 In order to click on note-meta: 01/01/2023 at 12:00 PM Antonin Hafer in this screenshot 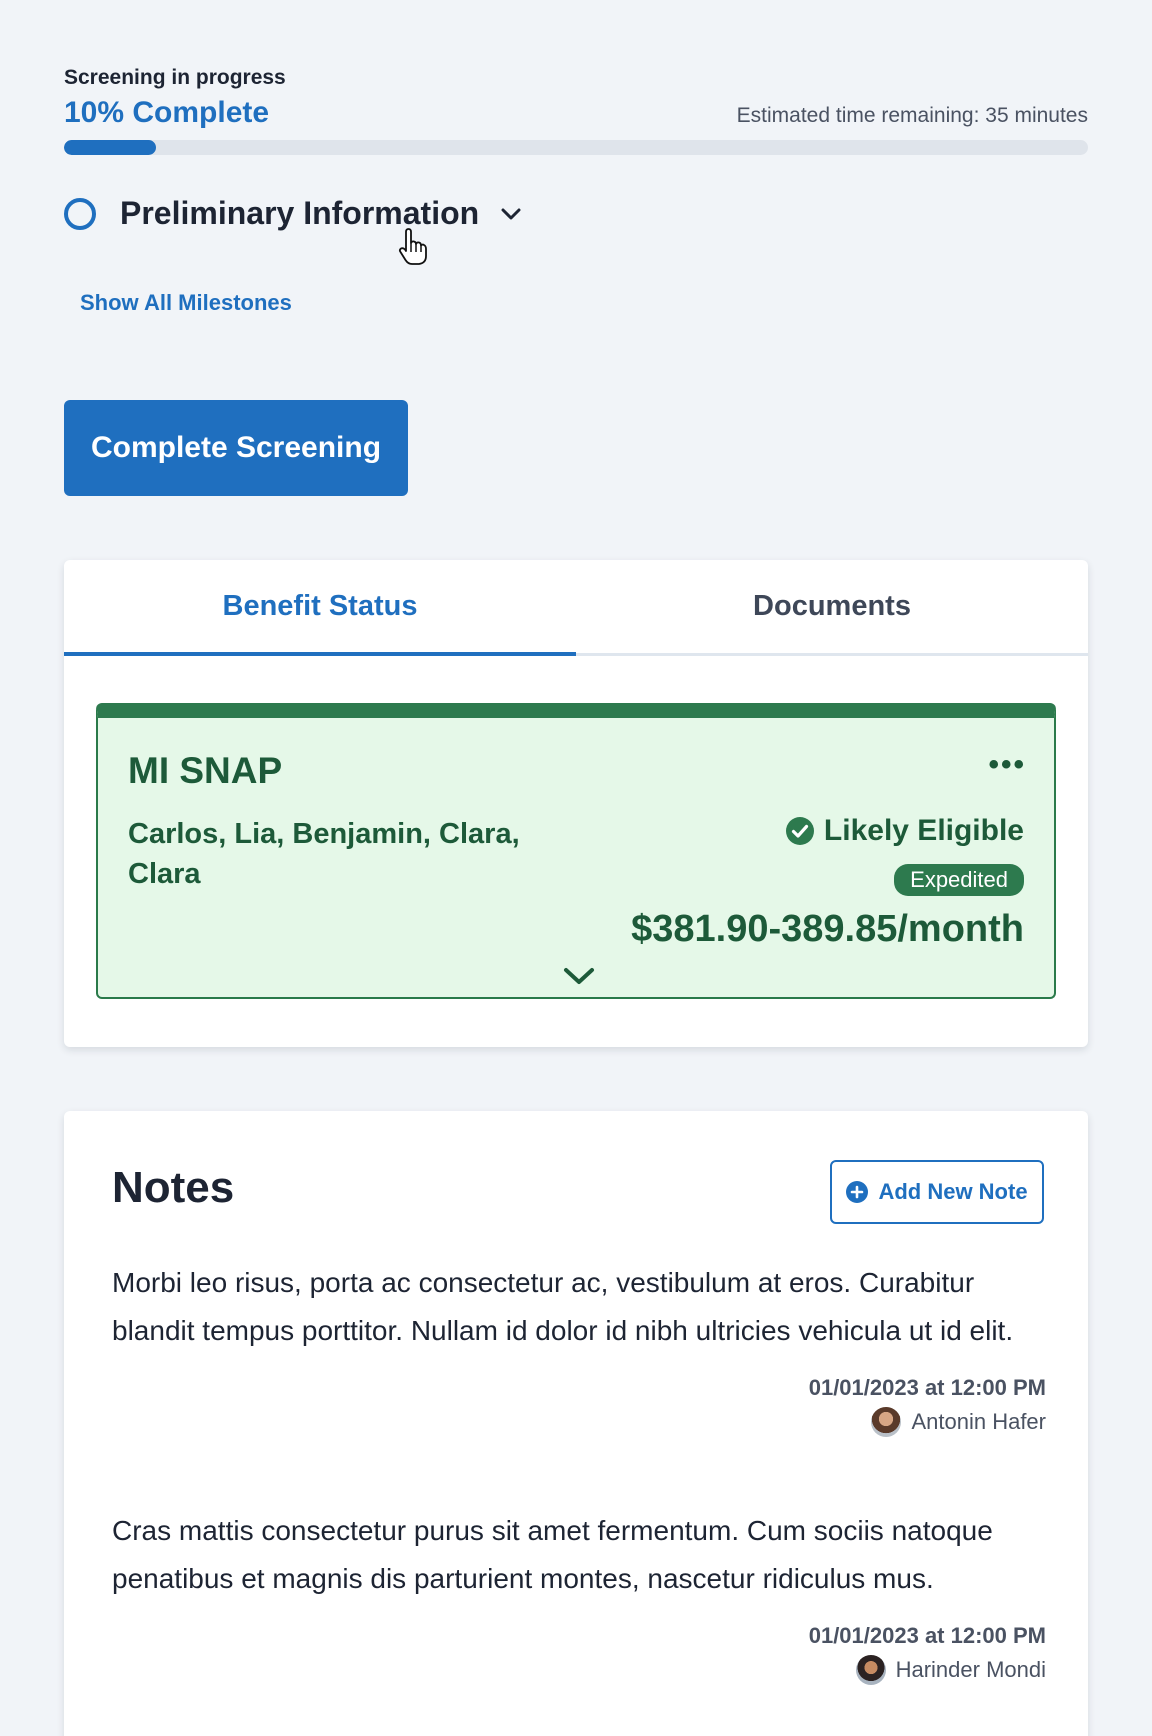, I will do `click(581, 1408)`.